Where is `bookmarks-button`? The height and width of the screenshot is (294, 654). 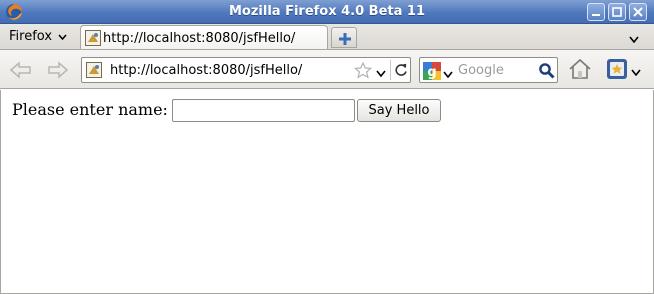 bookmarks-button is located at coordinates (617, 70).